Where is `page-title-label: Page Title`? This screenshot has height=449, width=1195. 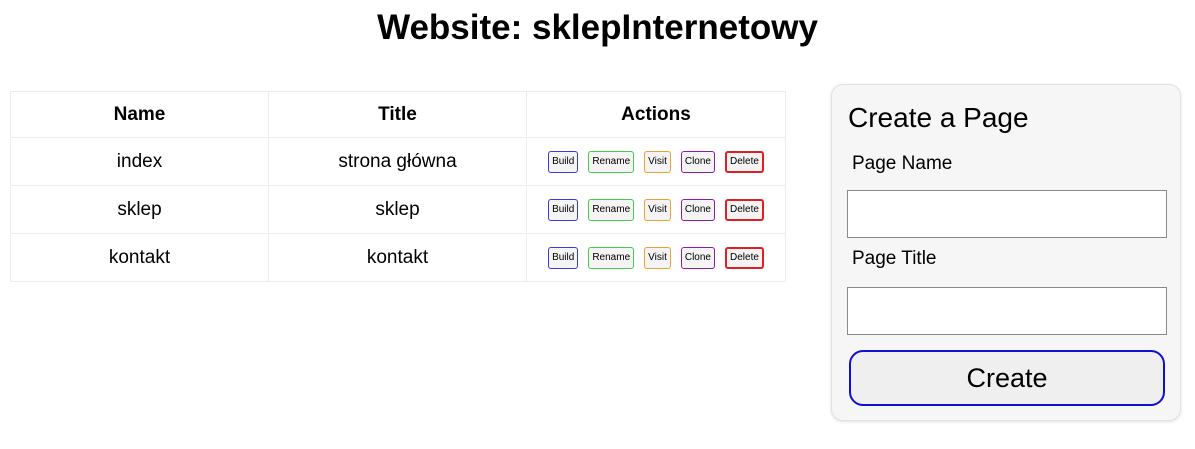 page-title-label: Page Title is located at coordinates (894, 258).